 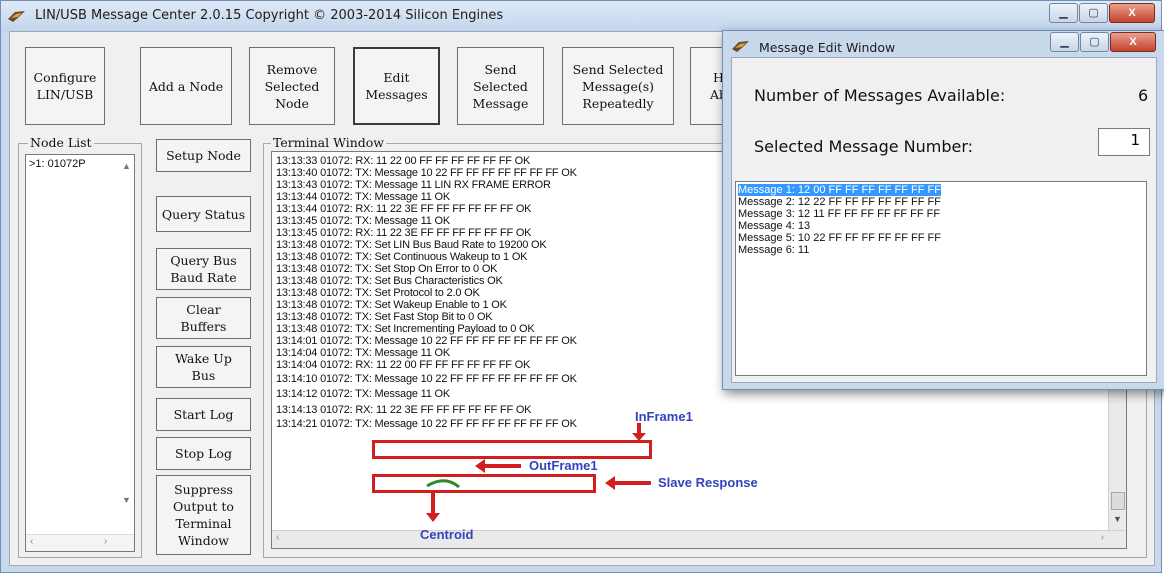 I want to click on terminal-line: 13:14:04 01072: TX: Message 11 OK, so click(x=363, y=353).